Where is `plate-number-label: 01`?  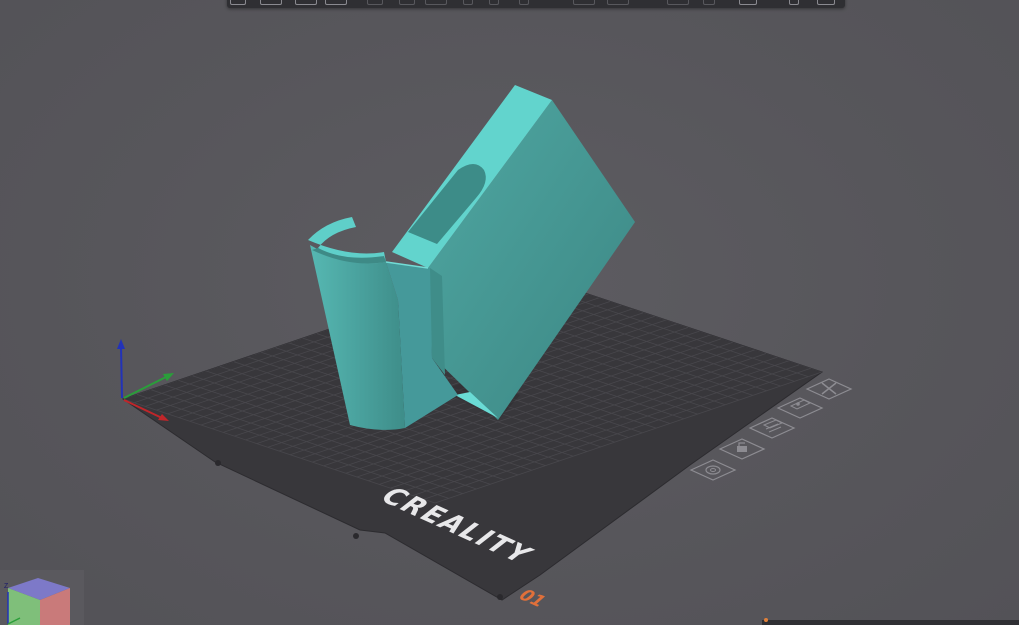
plate-number-label: 01 is located at coordinates (532, 598).